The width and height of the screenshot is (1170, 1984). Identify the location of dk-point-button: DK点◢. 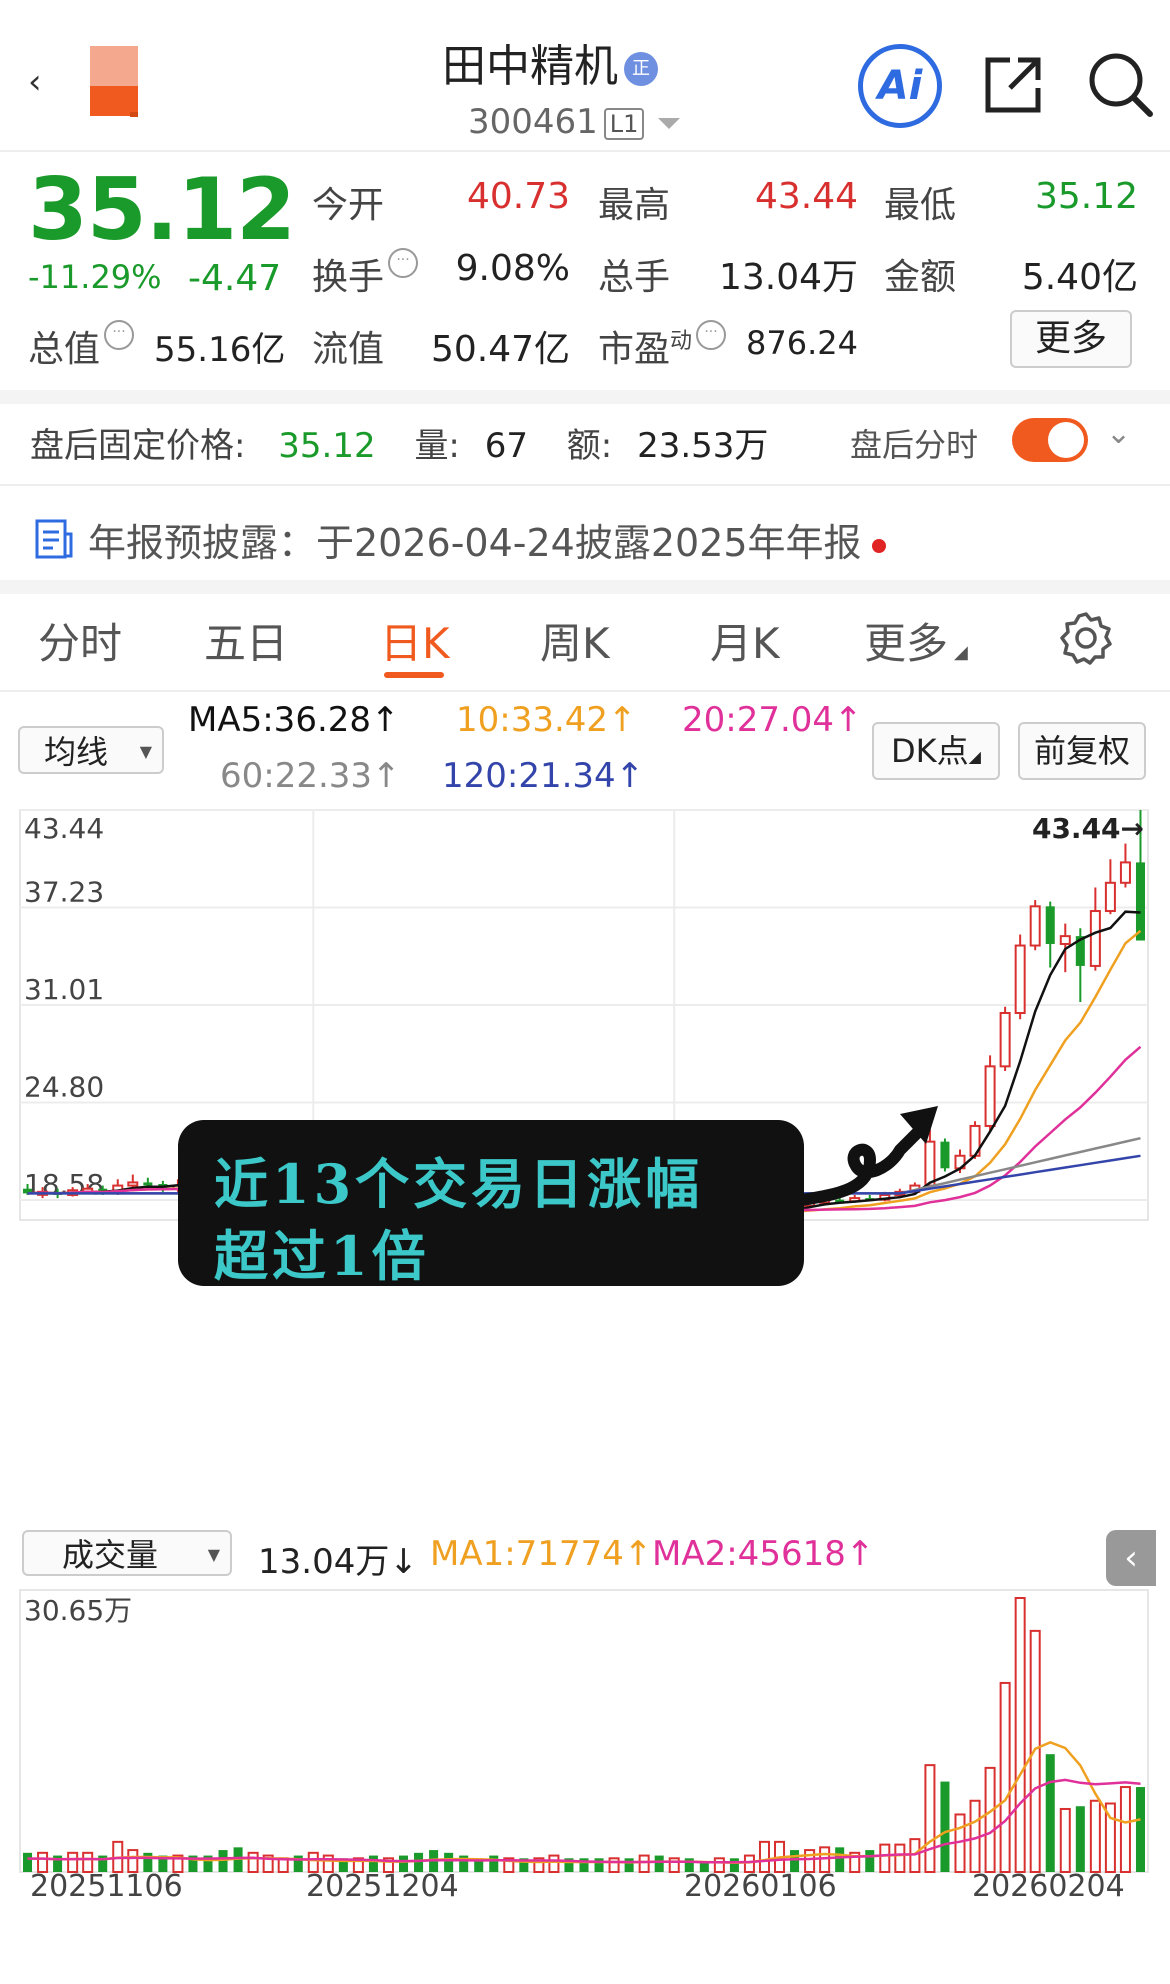
(936, 751).